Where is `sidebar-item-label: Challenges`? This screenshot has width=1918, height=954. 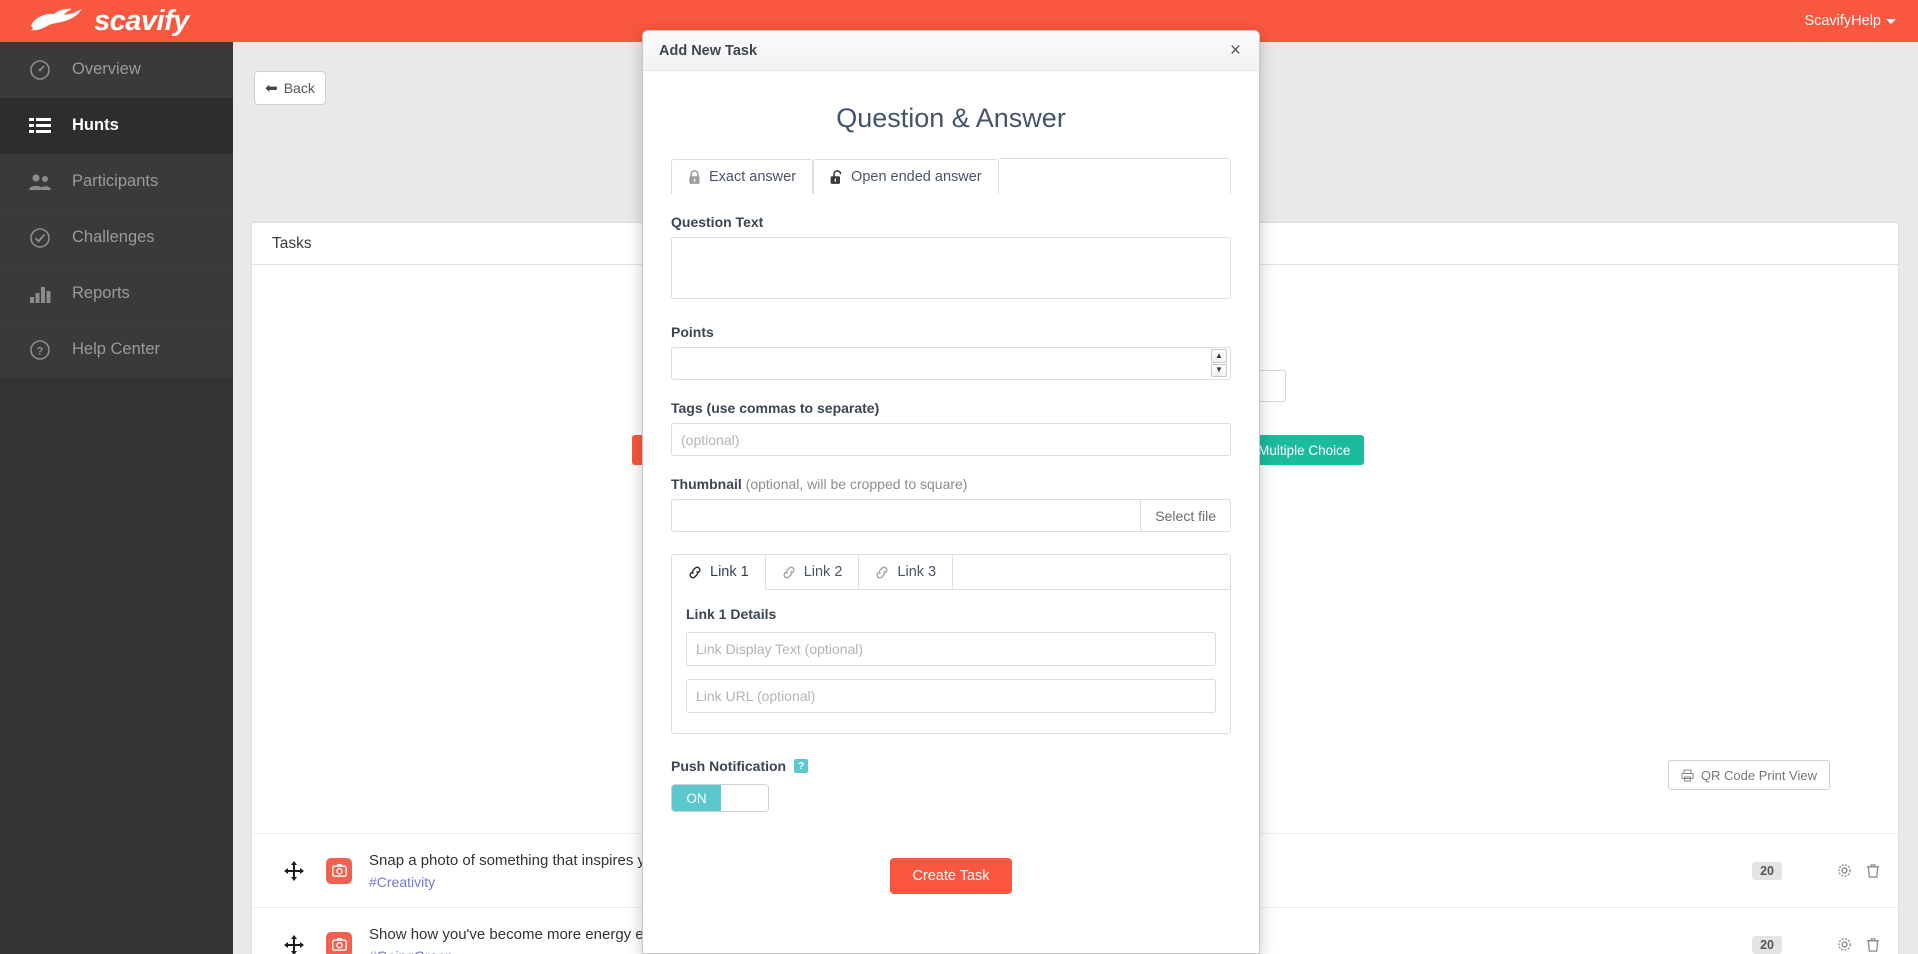 sidebar-item-label: Challenges is located at coordinates (113, 237).